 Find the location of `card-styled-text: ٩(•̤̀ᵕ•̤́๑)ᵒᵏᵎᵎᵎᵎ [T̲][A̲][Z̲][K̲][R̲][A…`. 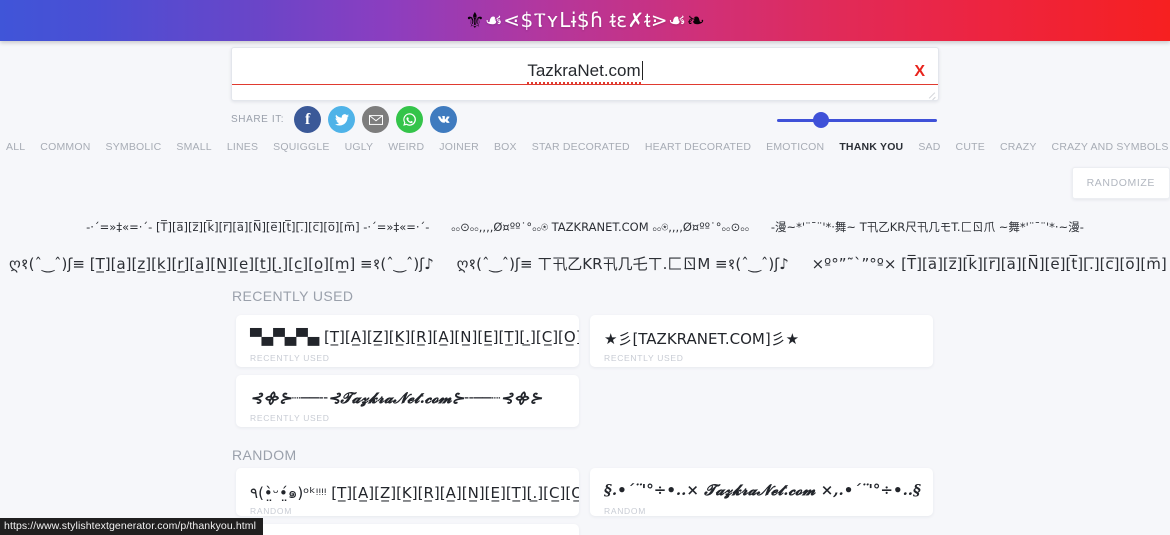

card-styled-text: ٩(•̤̀ᵕ•̤́๑)ᵒᵏᵎᵎᵎᵎ [T̲][A̲][Z̲][K̲][R̲][A… is located at coordinates (414, 493).